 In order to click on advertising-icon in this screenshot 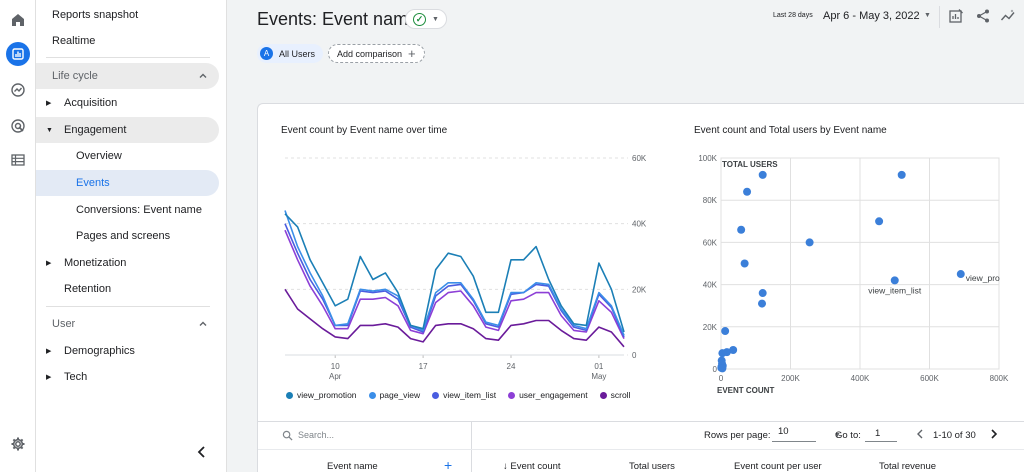, I will do `click(18, 126)`.